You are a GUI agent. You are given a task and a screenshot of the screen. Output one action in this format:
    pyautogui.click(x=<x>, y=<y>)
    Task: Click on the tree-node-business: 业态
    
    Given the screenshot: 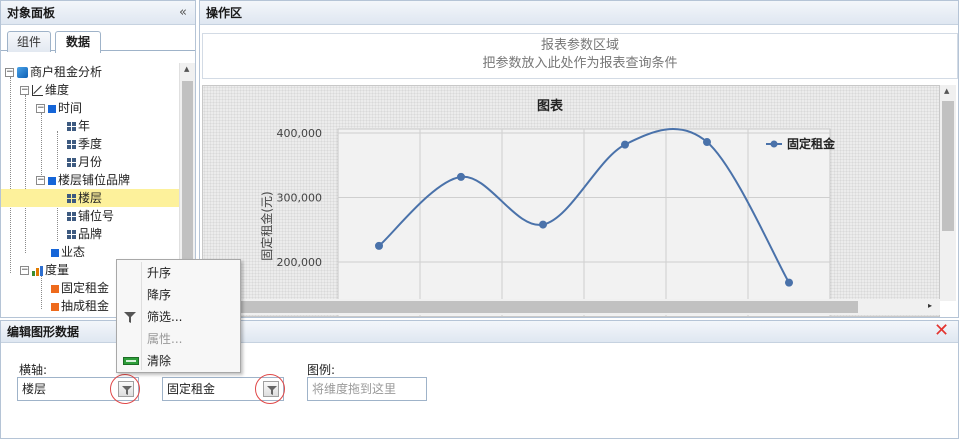 What is the action you would take?
    pyautogui.click(x=68, y=252)
    